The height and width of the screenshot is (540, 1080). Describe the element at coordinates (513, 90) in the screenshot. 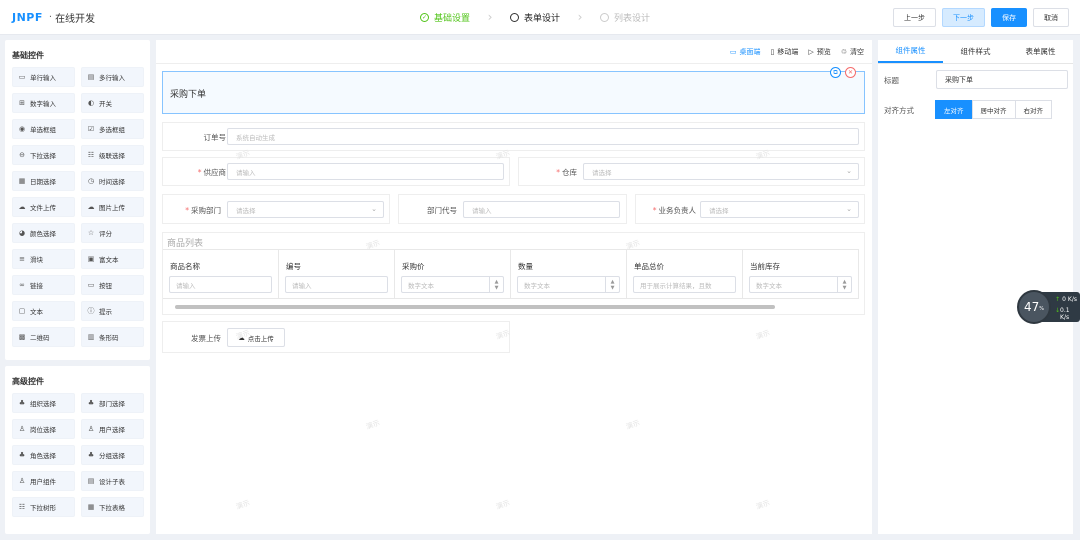

I see `selected-title-component: 采购下单 ⧉ ✕` at that location.